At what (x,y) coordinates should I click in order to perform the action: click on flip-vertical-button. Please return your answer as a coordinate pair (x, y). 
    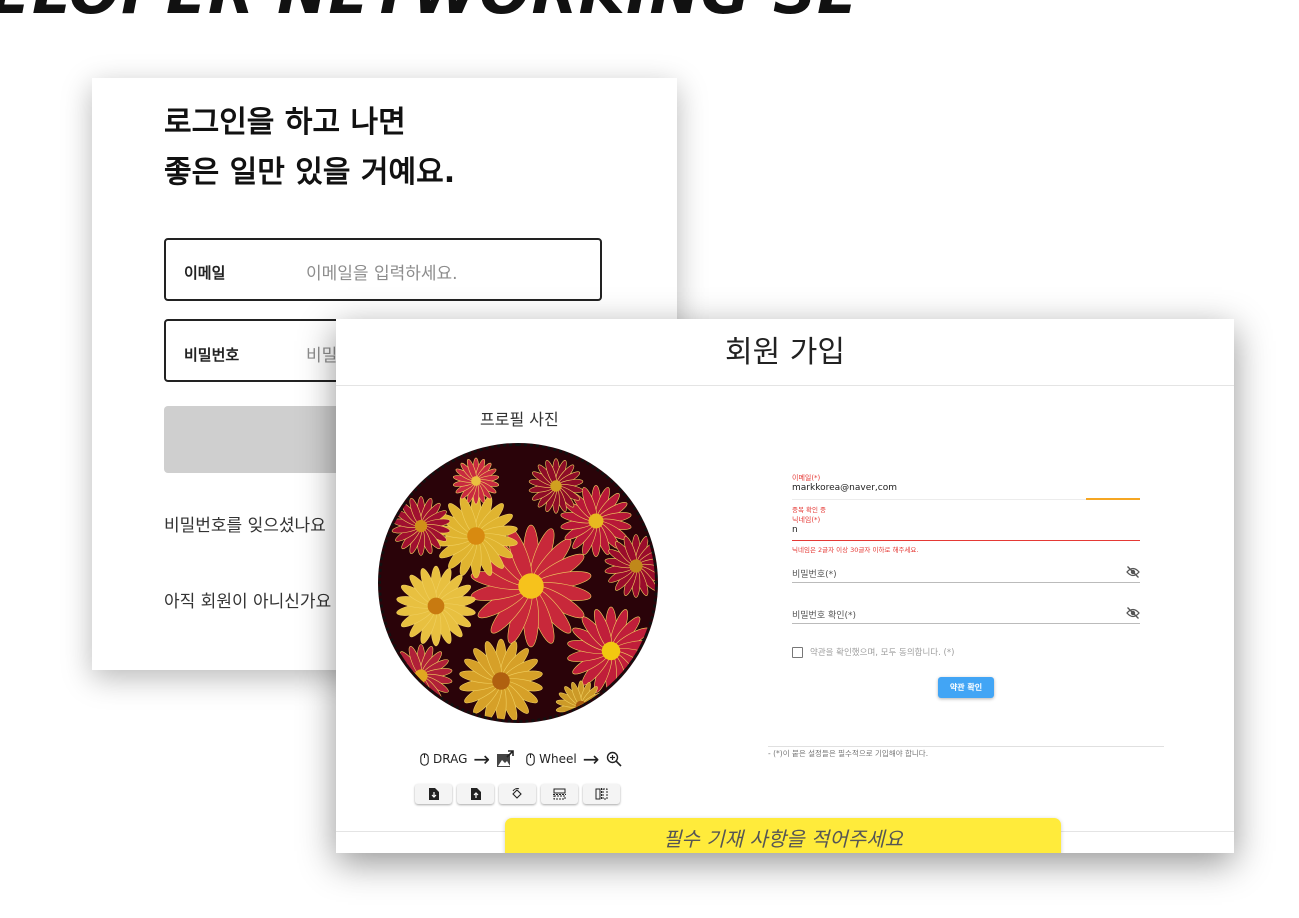
    Looking at the image, I should click on (559, 794).